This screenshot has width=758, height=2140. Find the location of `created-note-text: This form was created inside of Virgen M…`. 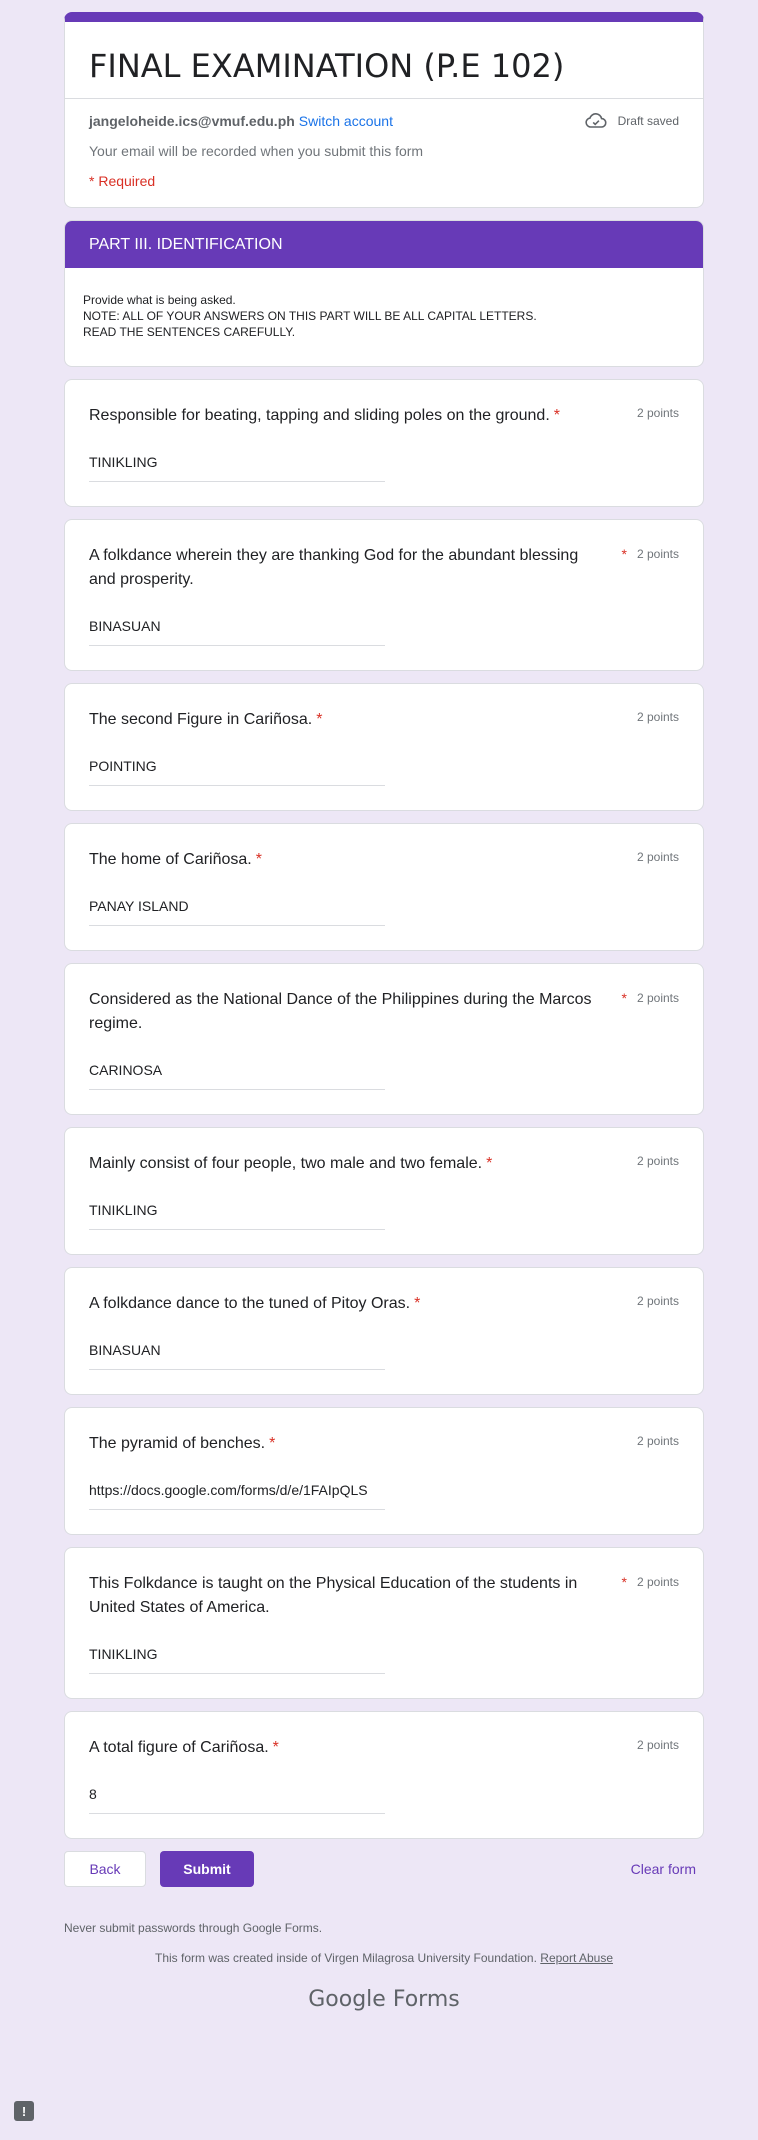

created-note-text: This form was created inside of Virgen M… is located at coordinates (345, 1958).